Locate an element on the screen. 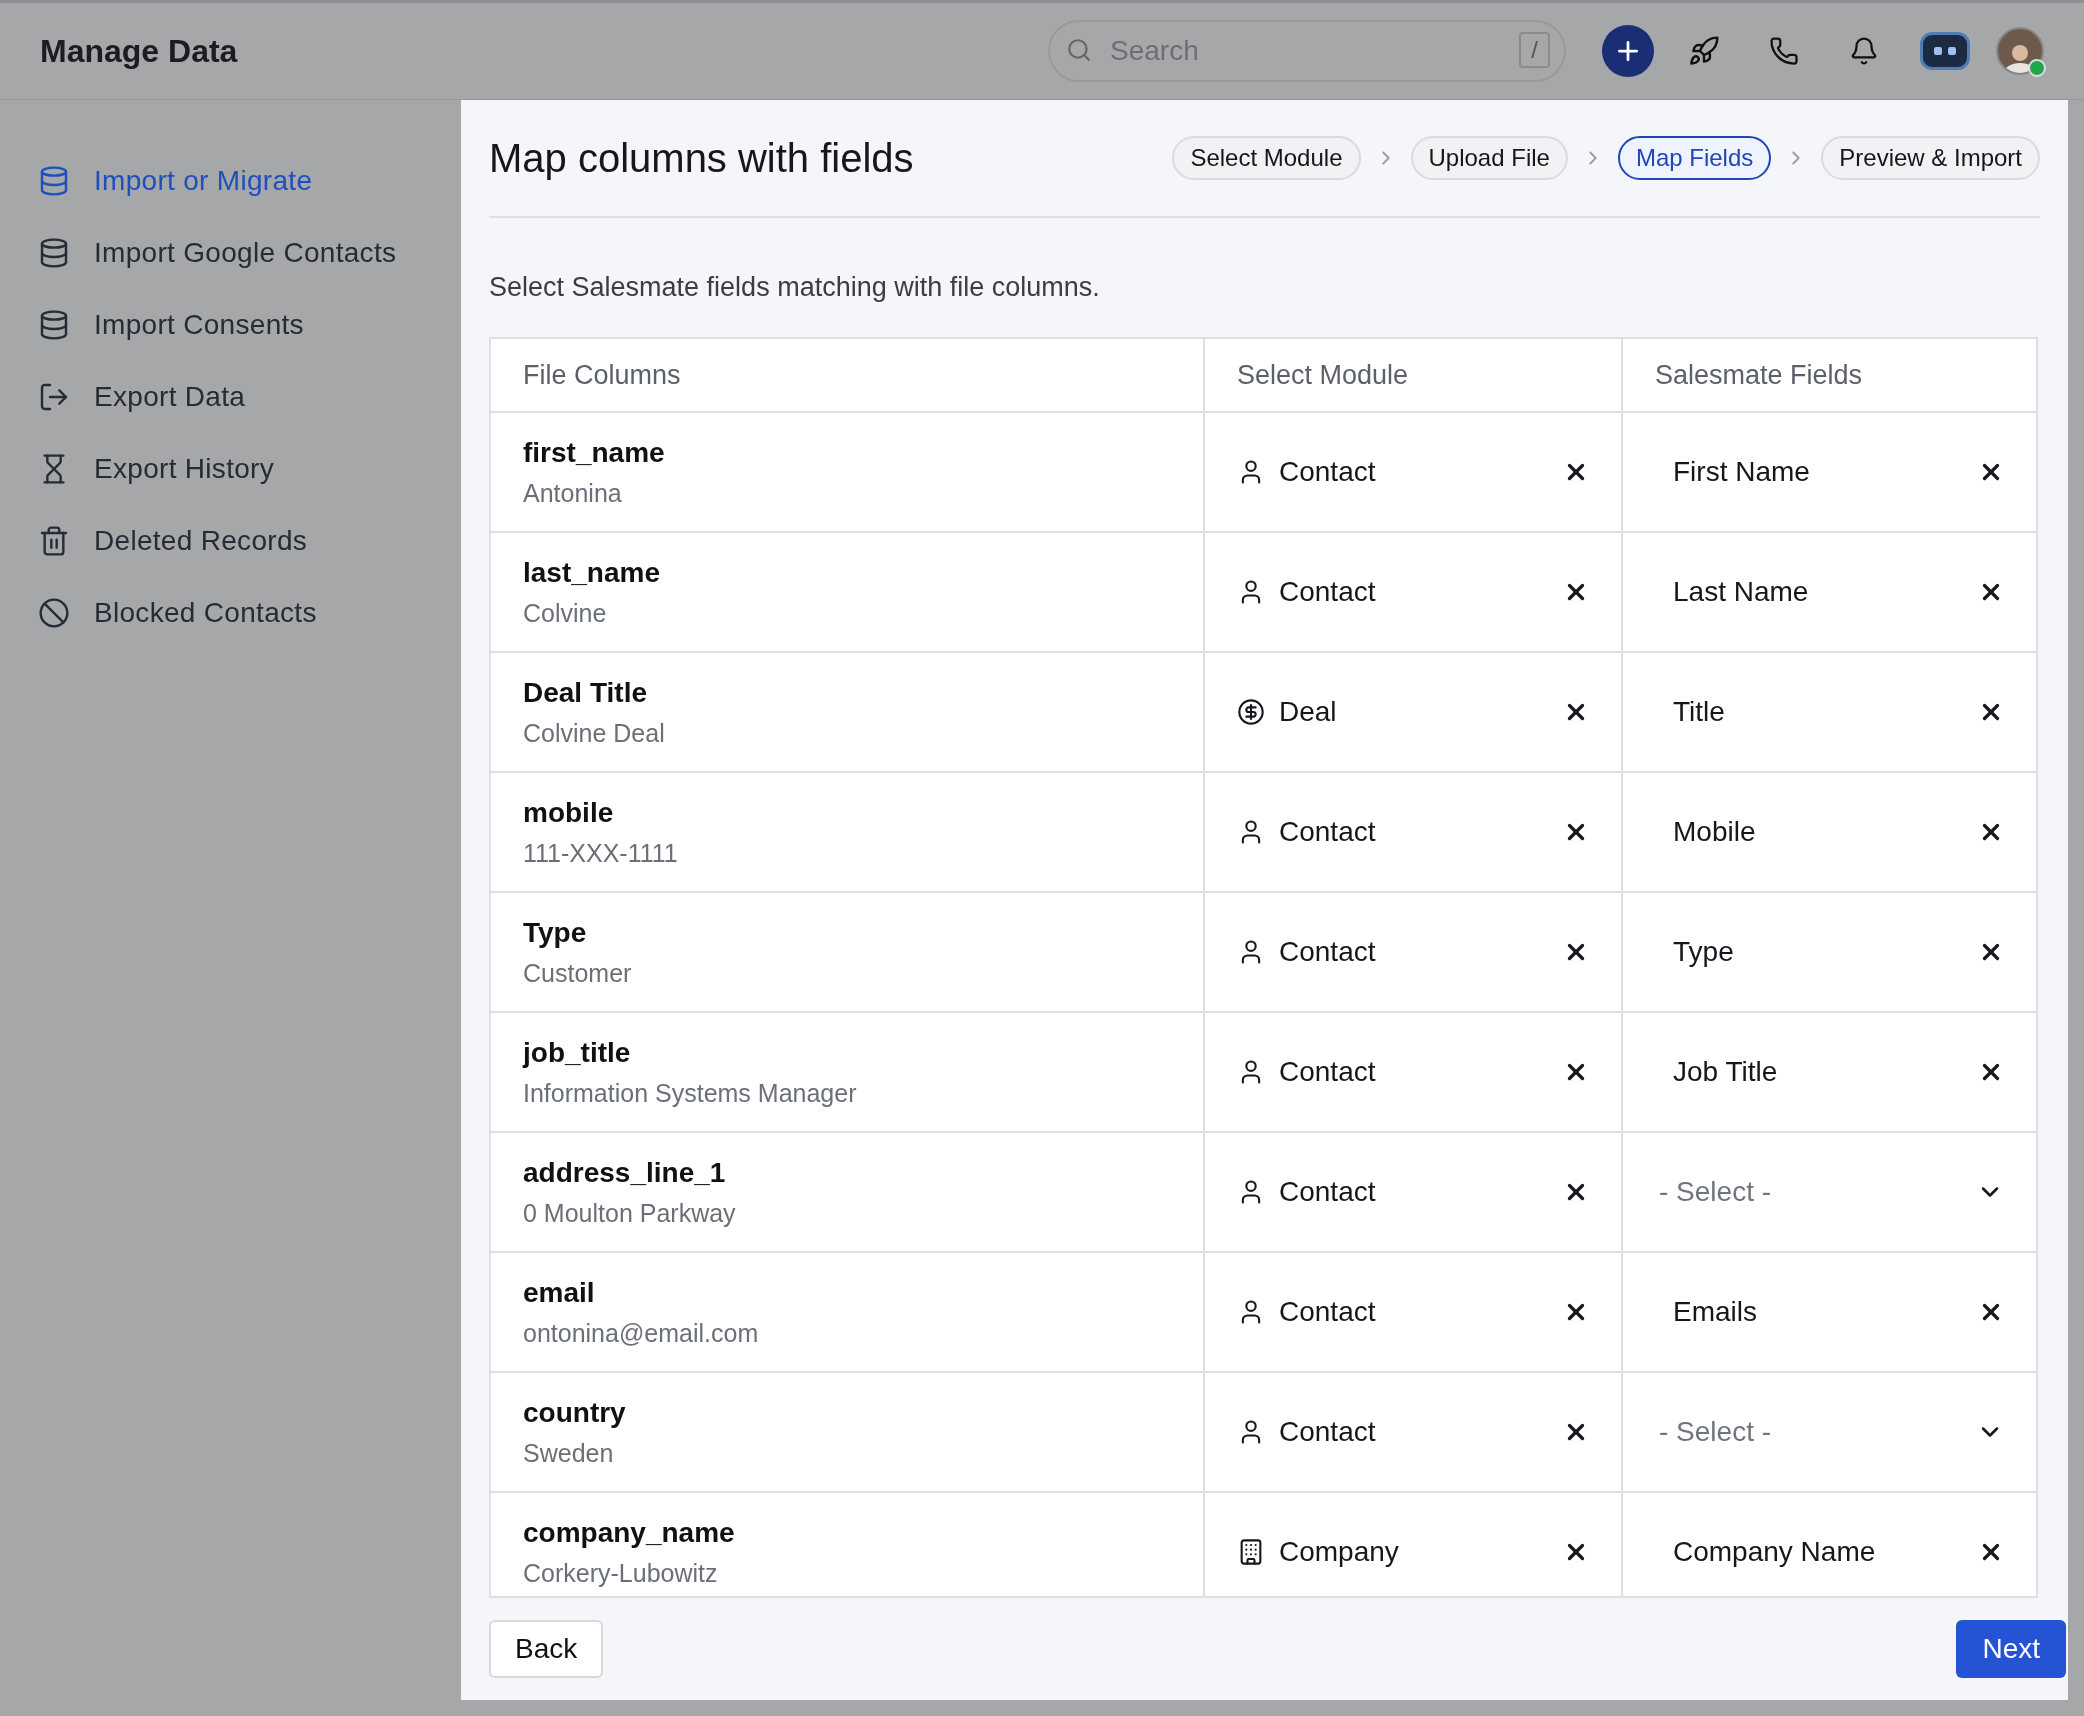 This screenshot has height=1716, width=2084. sample-value: Sweden is located at coordinates (569, 1453).